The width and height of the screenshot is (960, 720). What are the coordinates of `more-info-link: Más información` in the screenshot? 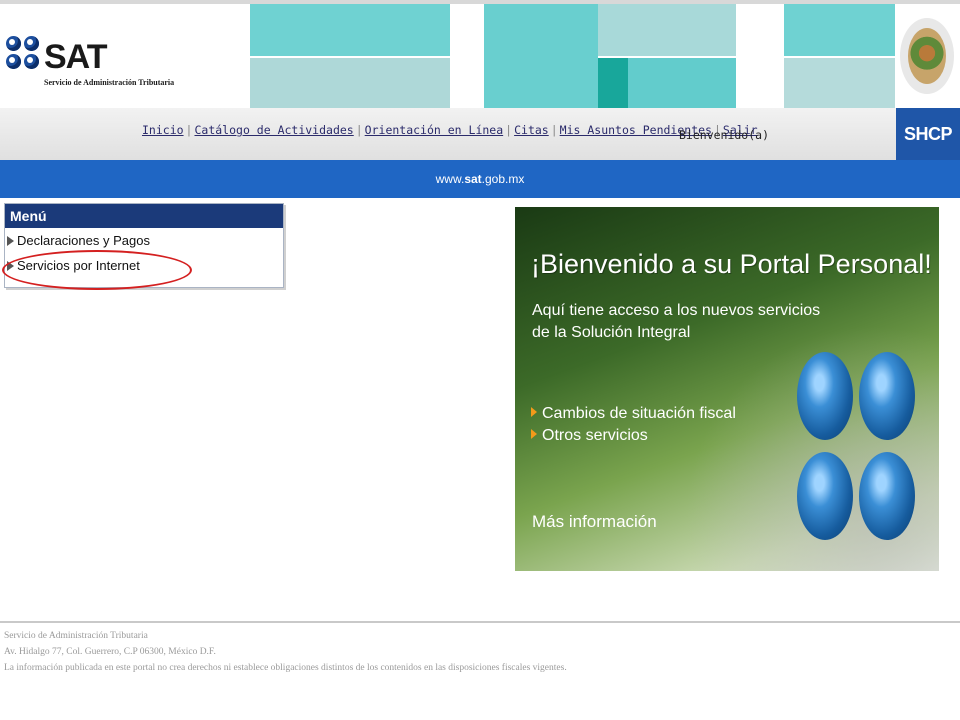 It's located at (594, 522).